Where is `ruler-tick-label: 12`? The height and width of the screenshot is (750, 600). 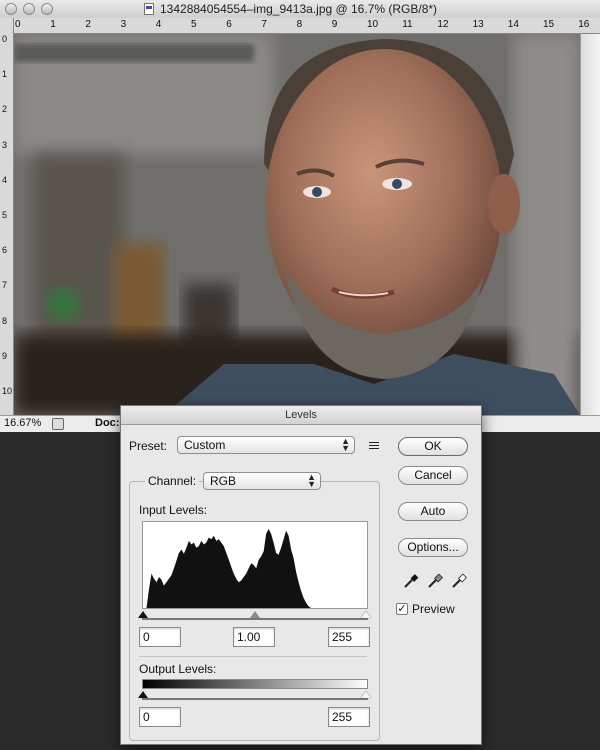 ruler-tick-label: 12 is located at coordinates (443, 24).